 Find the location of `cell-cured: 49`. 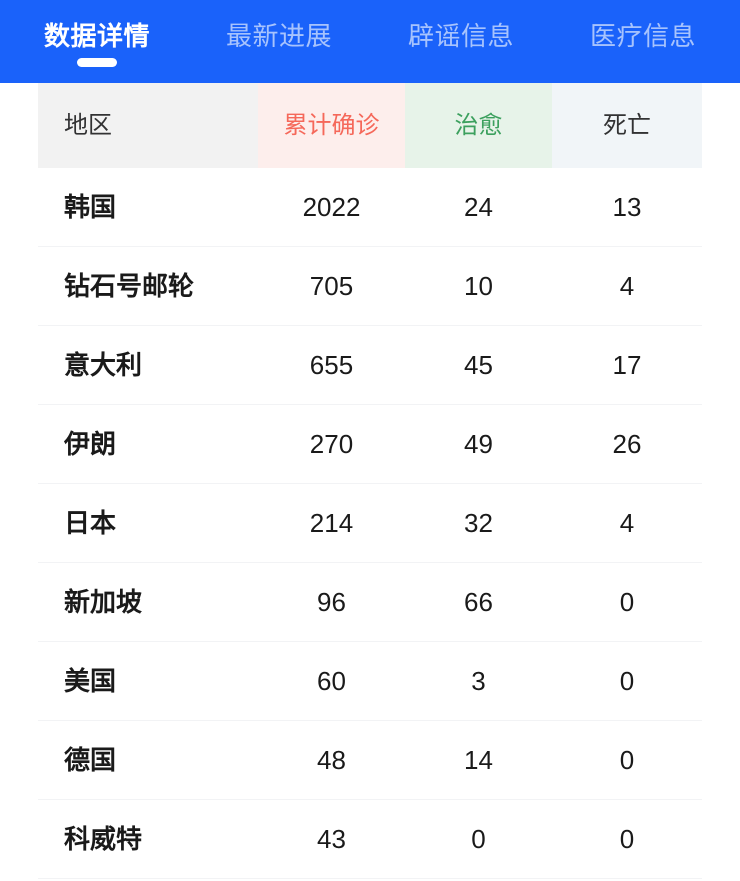

cell-cured: 49 is located at coordinates (478, 444).